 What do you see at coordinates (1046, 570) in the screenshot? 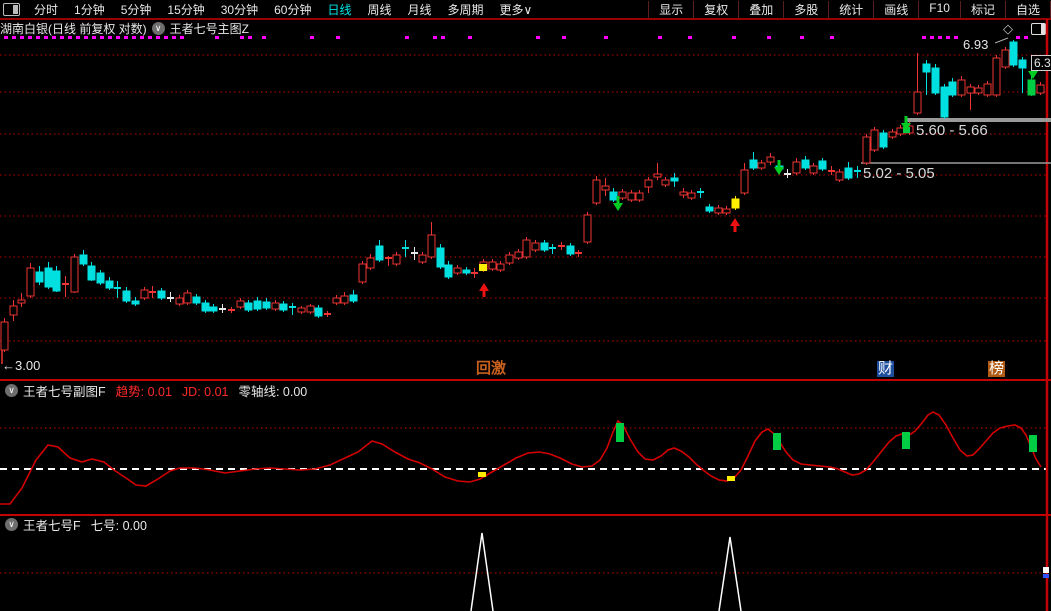
I see `scroll-tick` at bounding box center [1046, 570].